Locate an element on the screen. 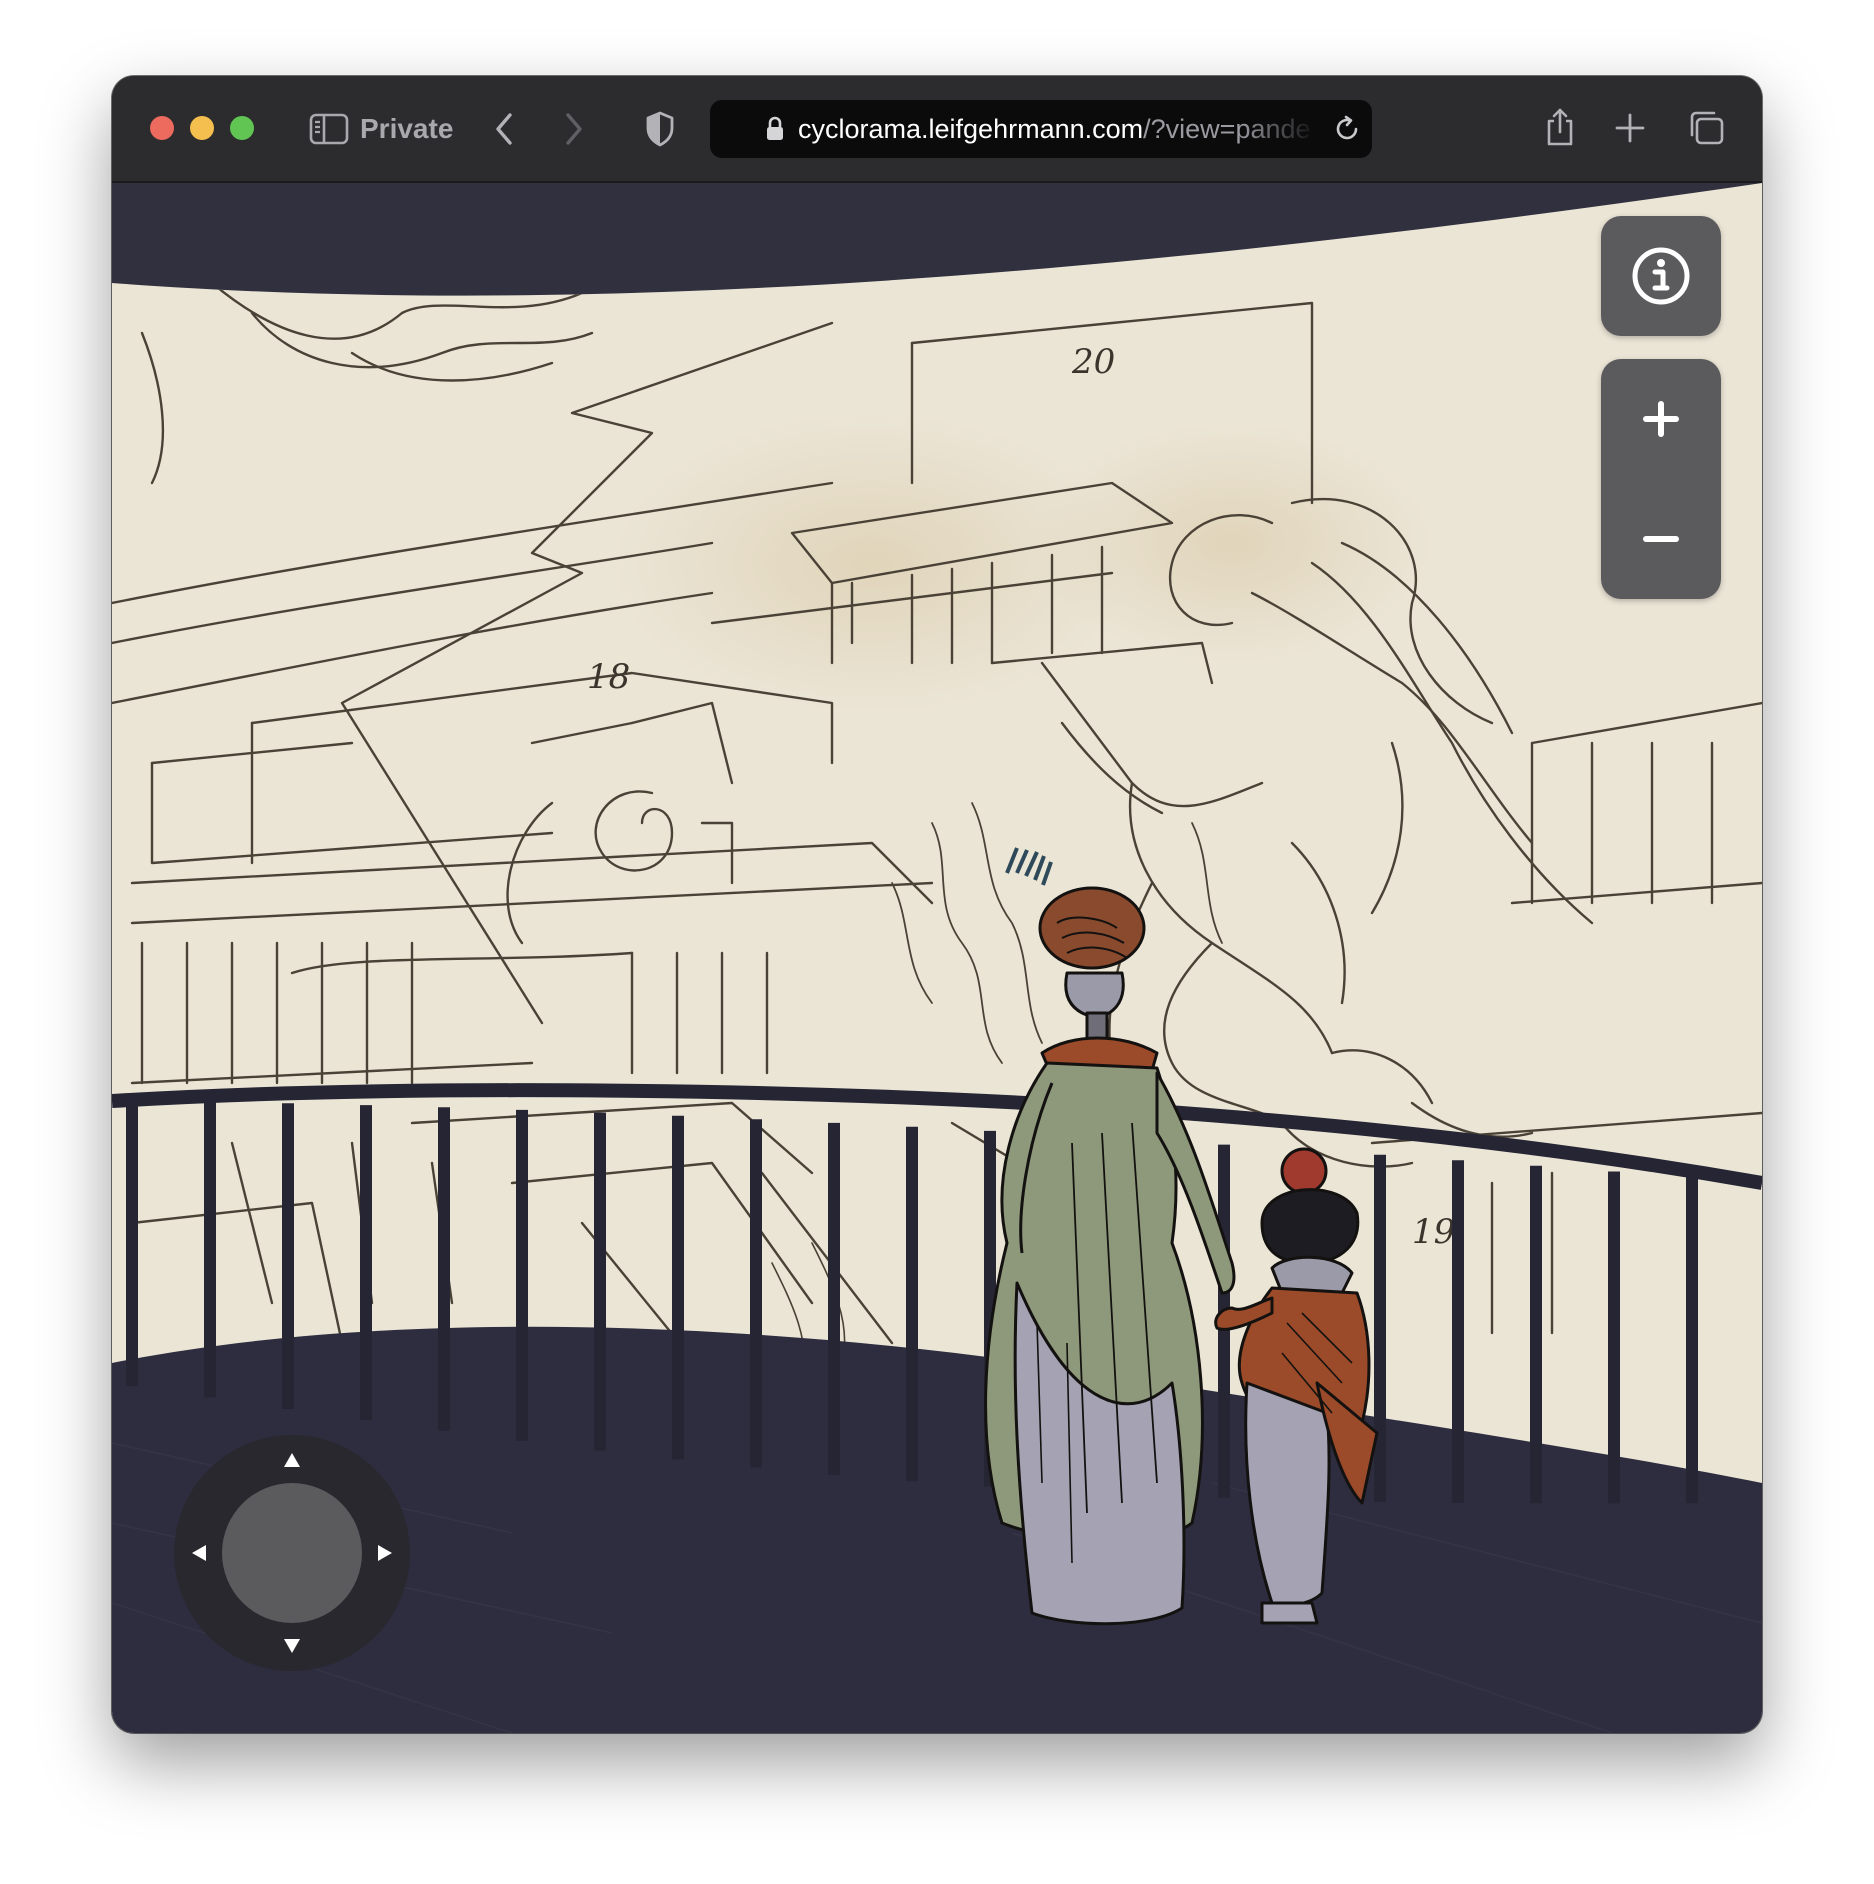 The width and height of the screenshot is (1874, 1884). minus-icon is located at coordinates (1661, 539).